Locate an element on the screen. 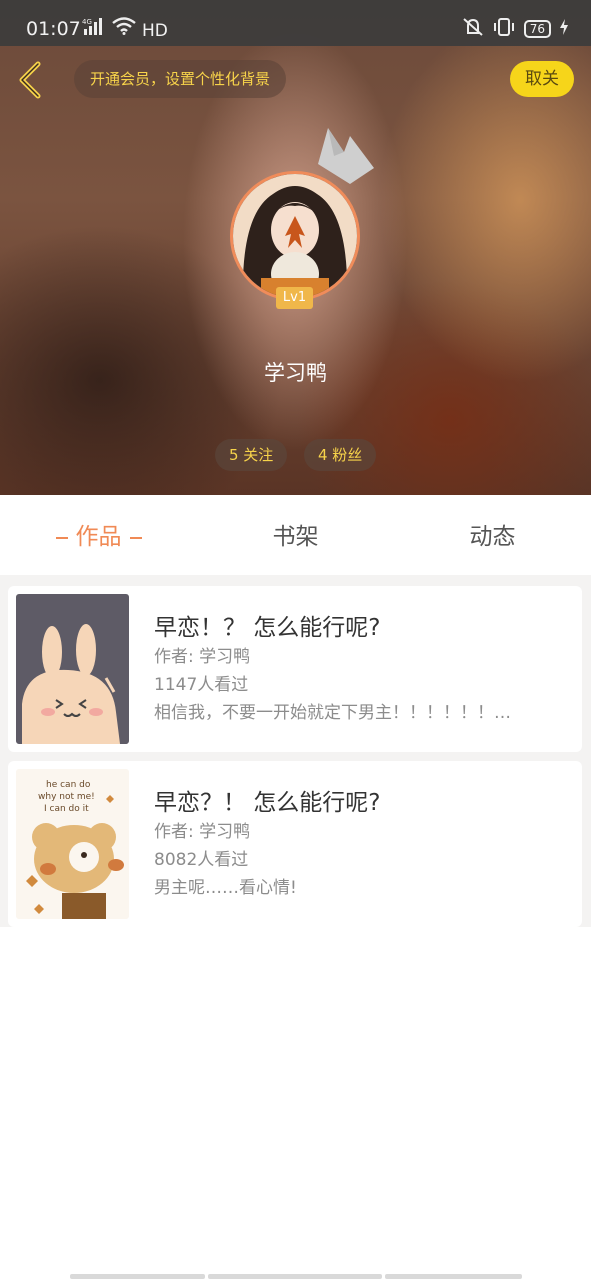  avatar-image is located at coordinates (295, 236).